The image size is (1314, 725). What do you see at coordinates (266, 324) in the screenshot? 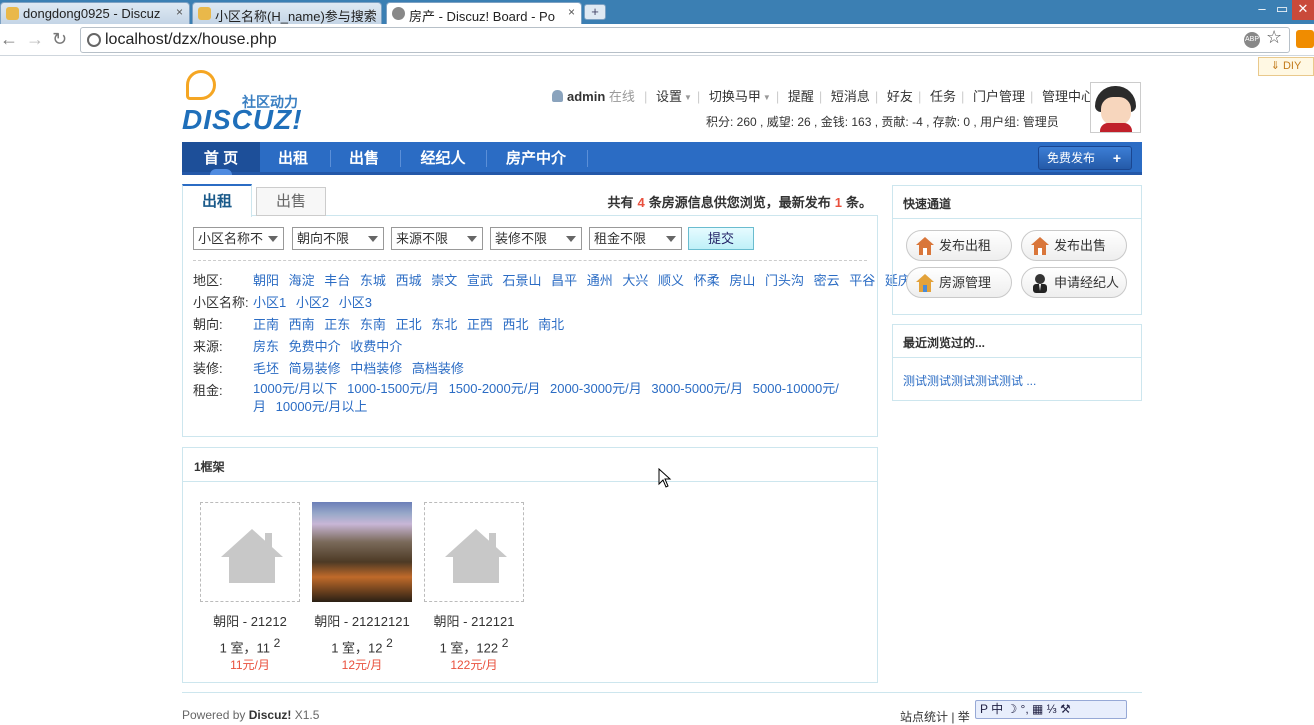
I see `filter-option-orientation: 正南` at bounding box center [266, 324].